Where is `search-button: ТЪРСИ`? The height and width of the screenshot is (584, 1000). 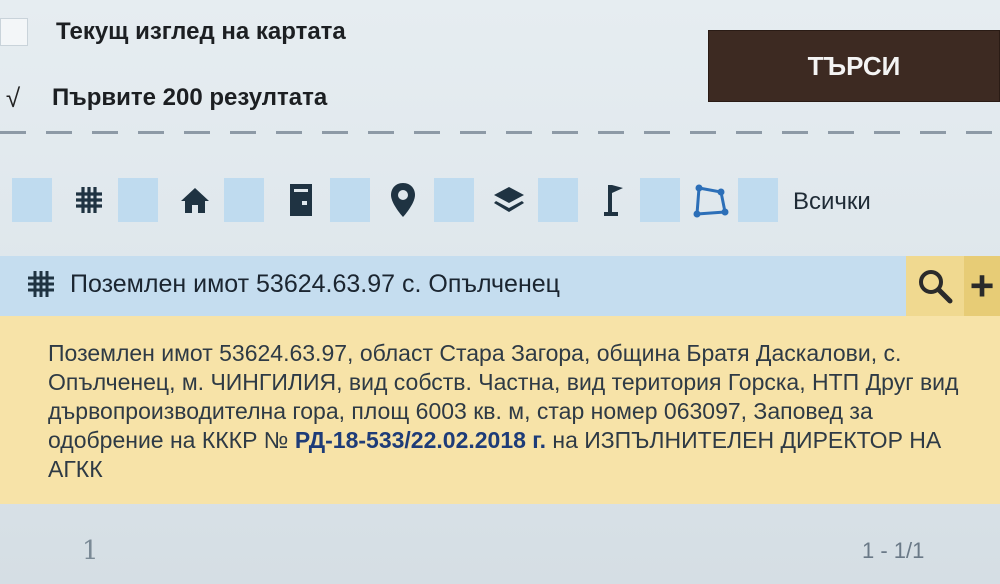
search-button: ТЪРСИ is located at coordinates (854, 66).